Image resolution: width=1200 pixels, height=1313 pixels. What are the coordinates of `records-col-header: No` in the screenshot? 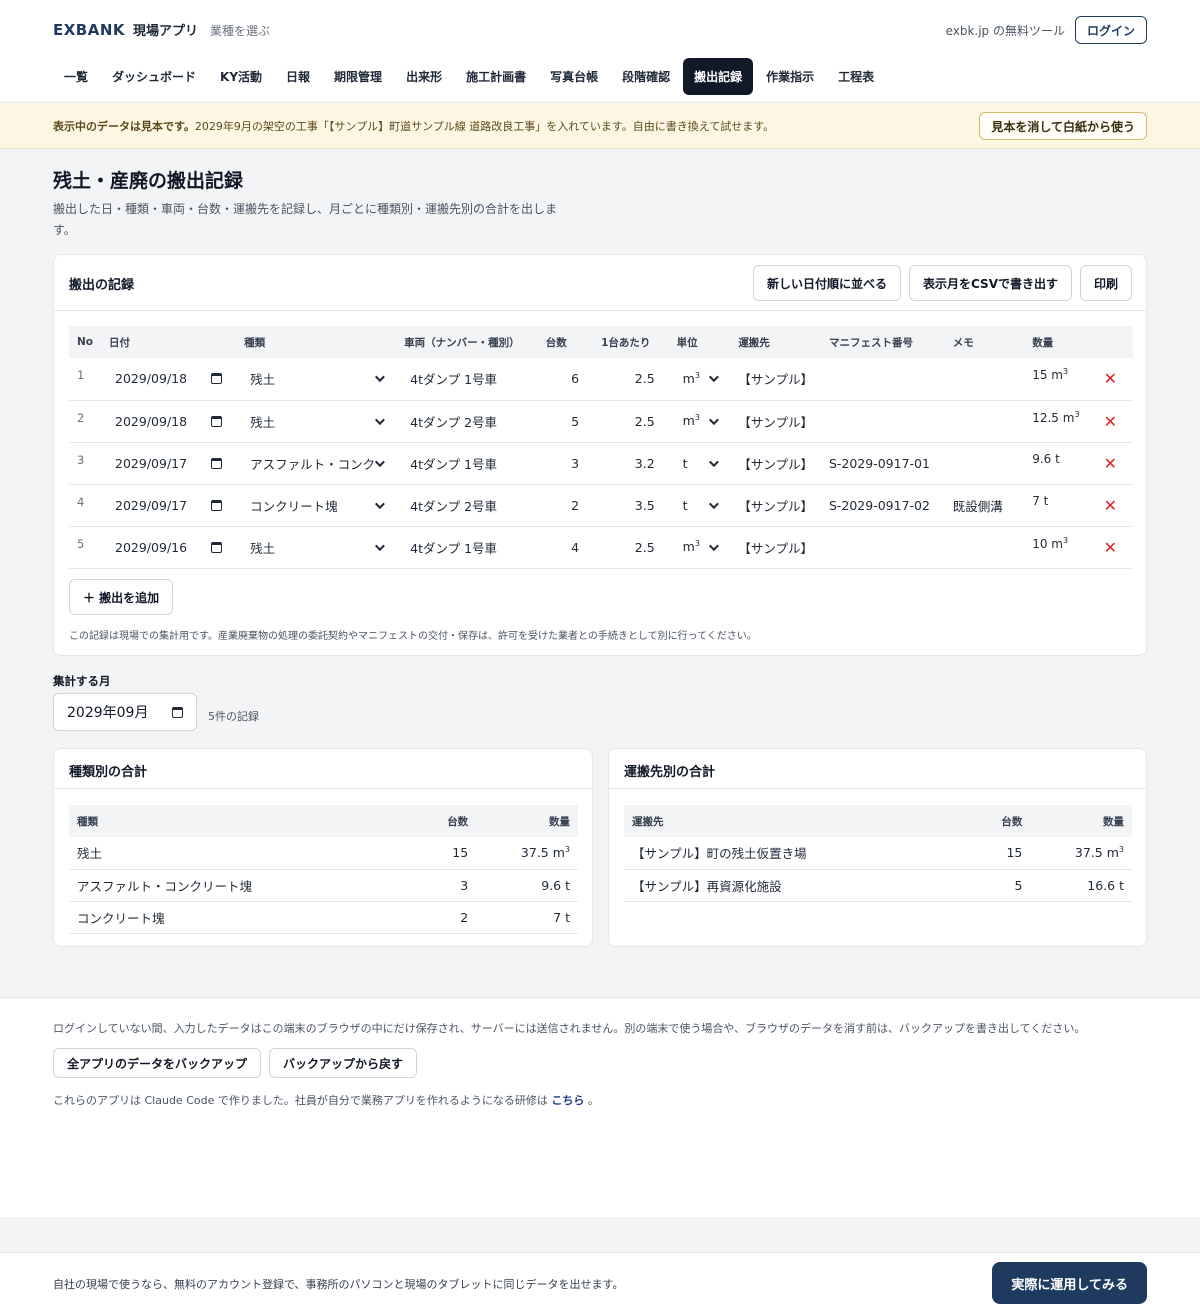 It's located at (85, 342).